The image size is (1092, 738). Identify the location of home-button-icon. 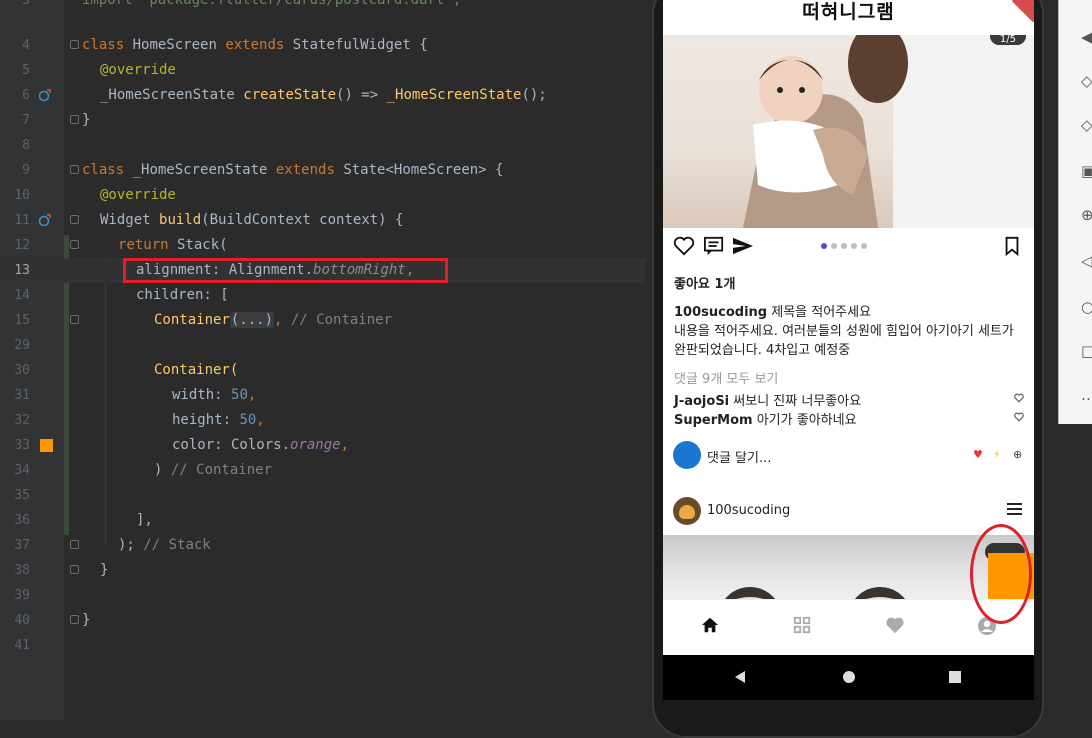
(849, 677).